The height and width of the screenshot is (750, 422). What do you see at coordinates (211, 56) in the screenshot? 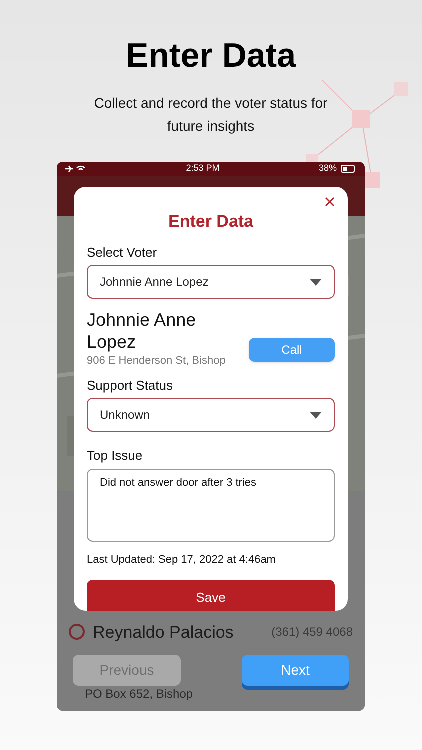
I see `page-title: Enter Data` at bounding box center [211, 56].